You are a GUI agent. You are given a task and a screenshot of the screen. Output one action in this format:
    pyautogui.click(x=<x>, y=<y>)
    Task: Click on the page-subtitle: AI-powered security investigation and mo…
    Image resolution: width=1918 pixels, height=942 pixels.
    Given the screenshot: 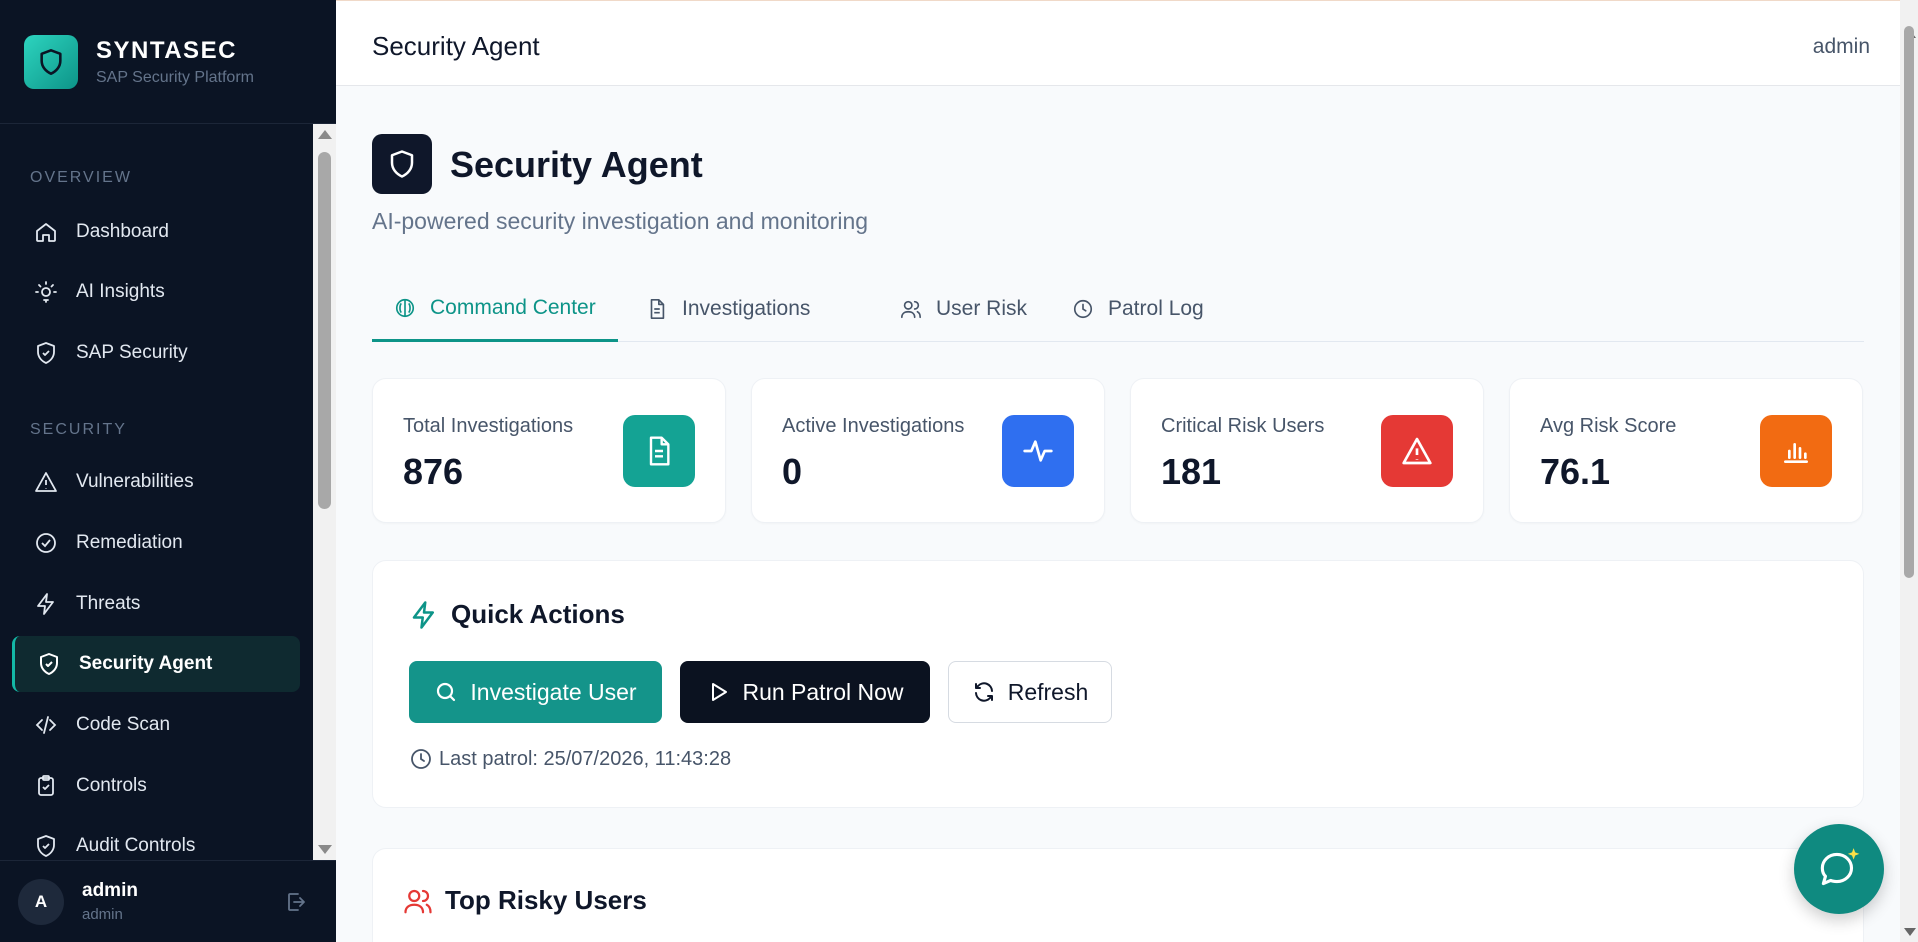 What is the action you would take?
    pyautogui.click(x=620, y=221)
    